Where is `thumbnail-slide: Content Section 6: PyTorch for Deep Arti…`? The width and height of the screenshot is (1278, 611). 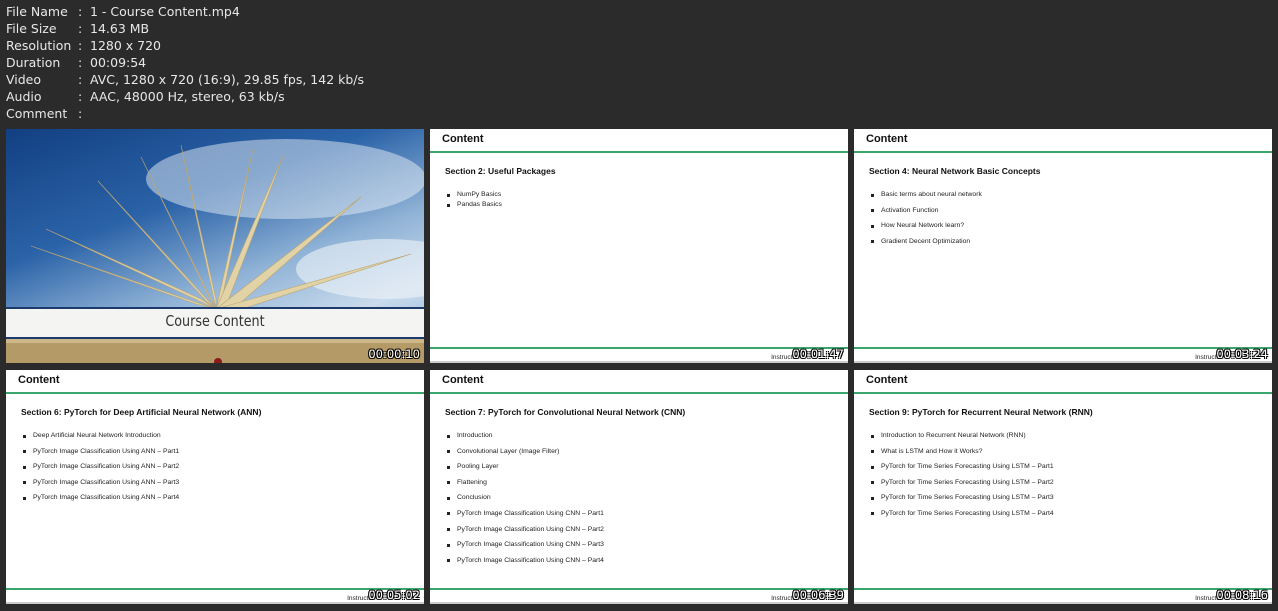
thumbnail-slide: Content Section 6: PyTorch for Deep Arti… is located at coordinates (215, 487).